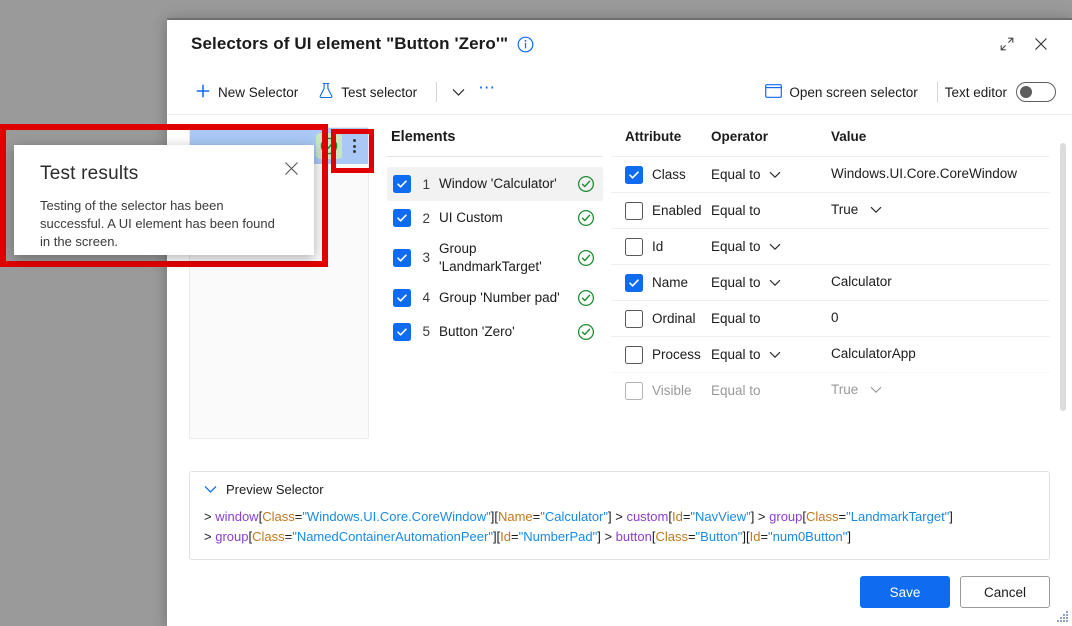 The height and width of the screenshot is (626, 1072). Describe the element at coordinates (1063, 277) in the screenshot. I see `attributes-scrollbar` at that location.